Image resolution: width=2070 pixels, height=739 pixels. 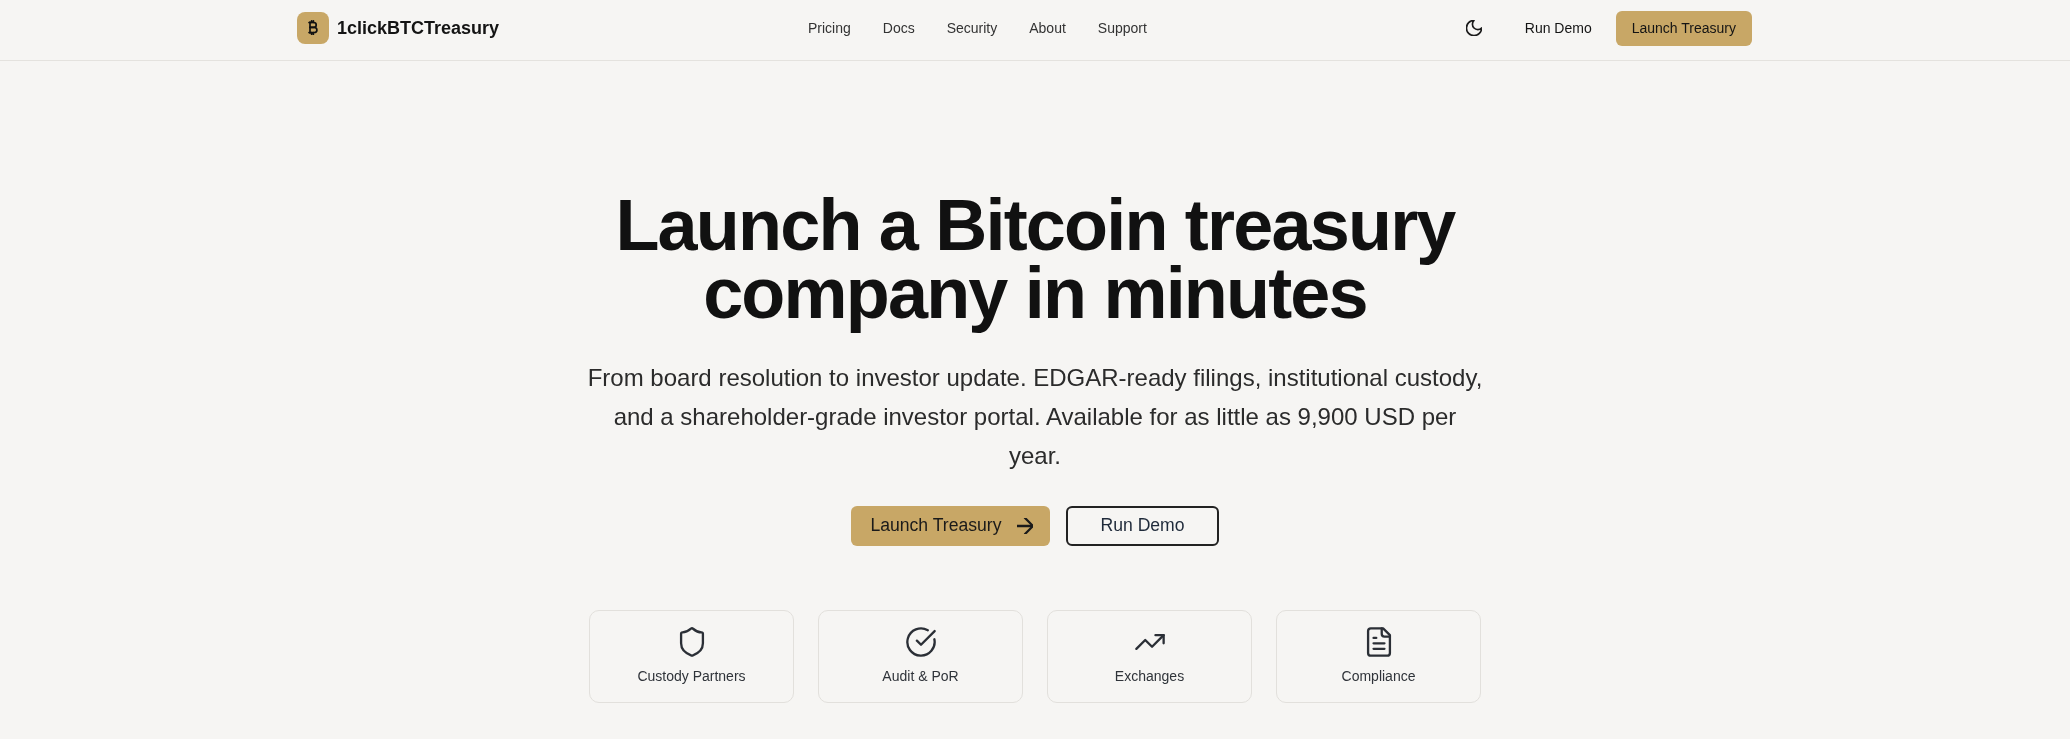 What do you see at coordinates (1473, 28) in the screenshot?
I see `moon-icon` at bounding box center [1473, 28].